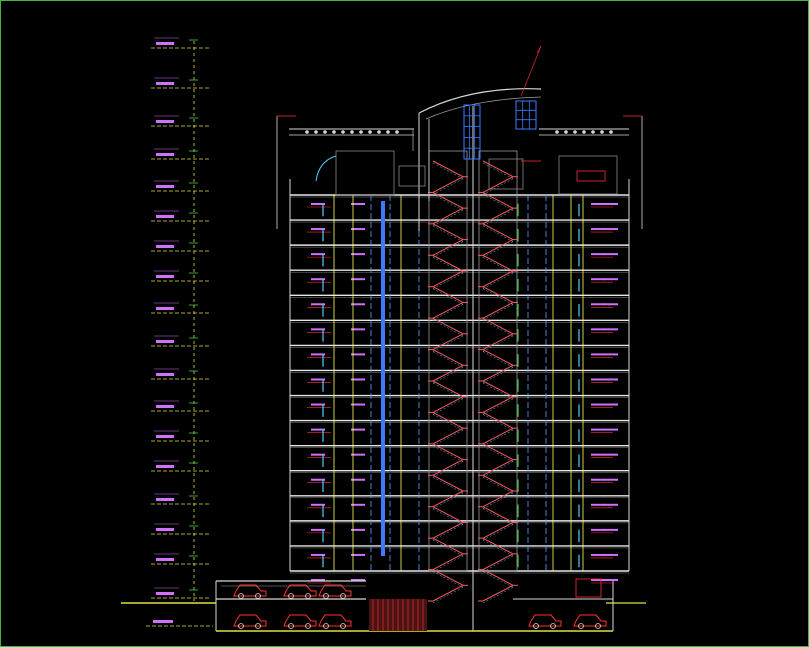  Describe the element at coordinates (326, 168) in the screenshot. I see `roof-dome` at that location.